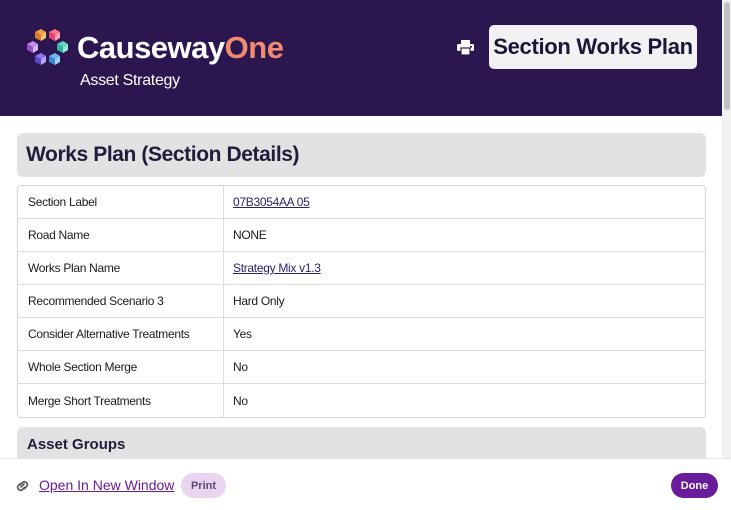 The height and width of the screenshot is (510, 731). What do you see at coordinates (121, 235) in the screenshot?
I see `row-label: Road Name` at bounding box center [121, 235].